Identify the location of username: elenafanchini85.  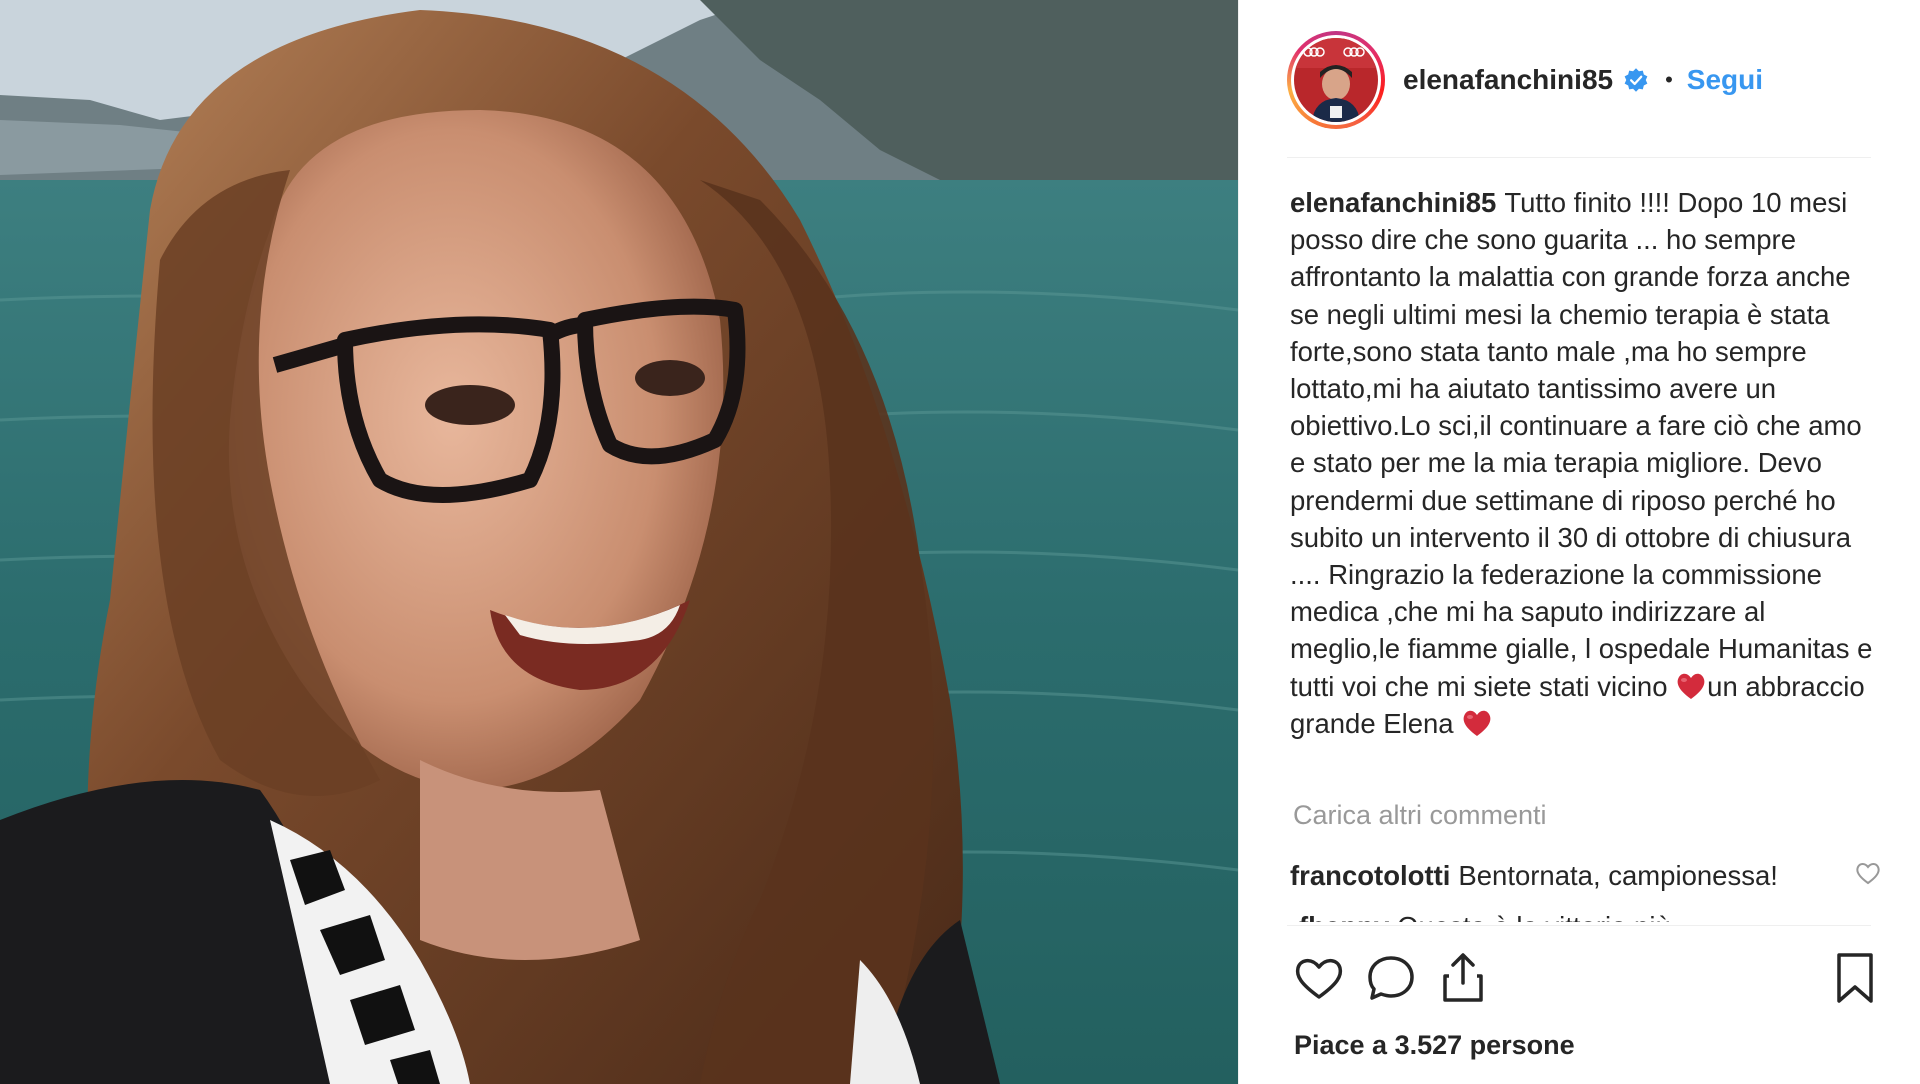
(1508, 80).